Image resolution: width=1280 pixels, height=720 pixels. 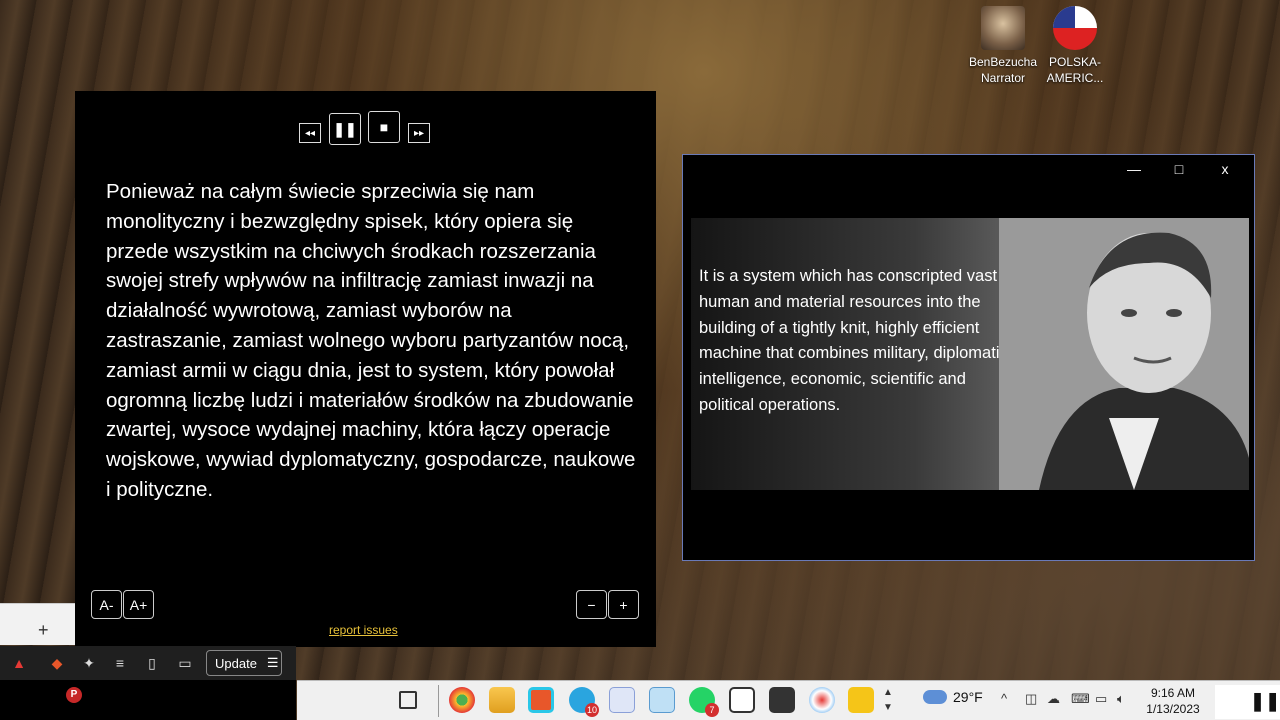 What do you see at coordinates (438, 701) in the screenshot?
I see `taskbar-divider` at bounding box center [438, 701].